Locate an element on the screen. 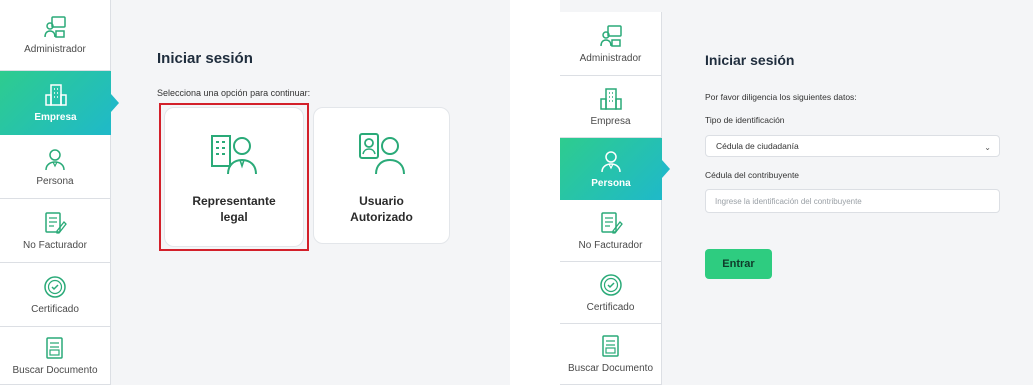 This screenshot has height=385, width=1033. selection-highlight is located at coordinates (234, 177).